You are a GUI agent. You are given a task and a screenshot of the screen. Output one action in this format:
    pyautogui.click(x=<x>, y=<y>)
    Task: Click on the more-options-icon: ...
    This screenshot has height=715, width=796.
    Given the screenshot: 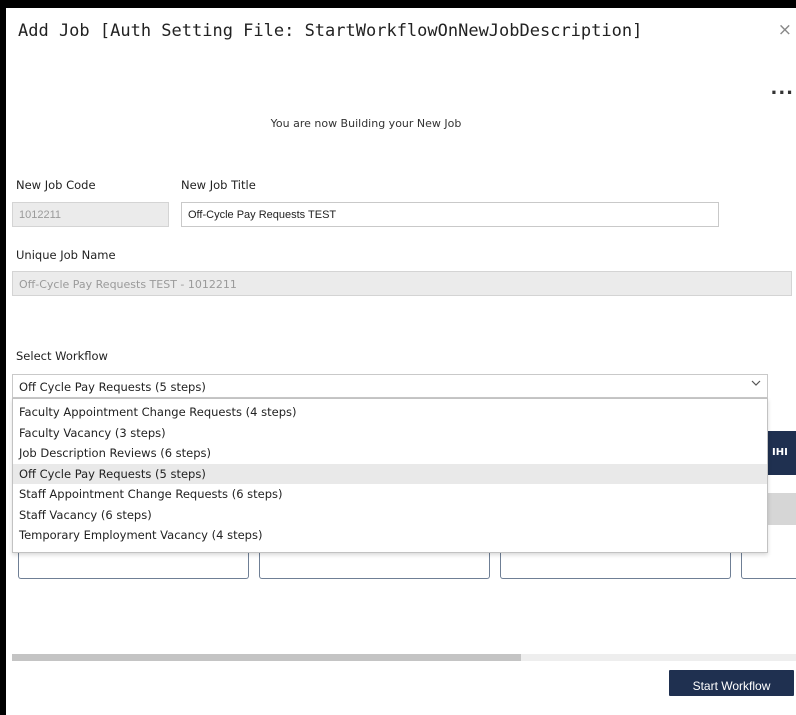 What is the action you would take?
    pyautogui.click(x=782, y=88)
    